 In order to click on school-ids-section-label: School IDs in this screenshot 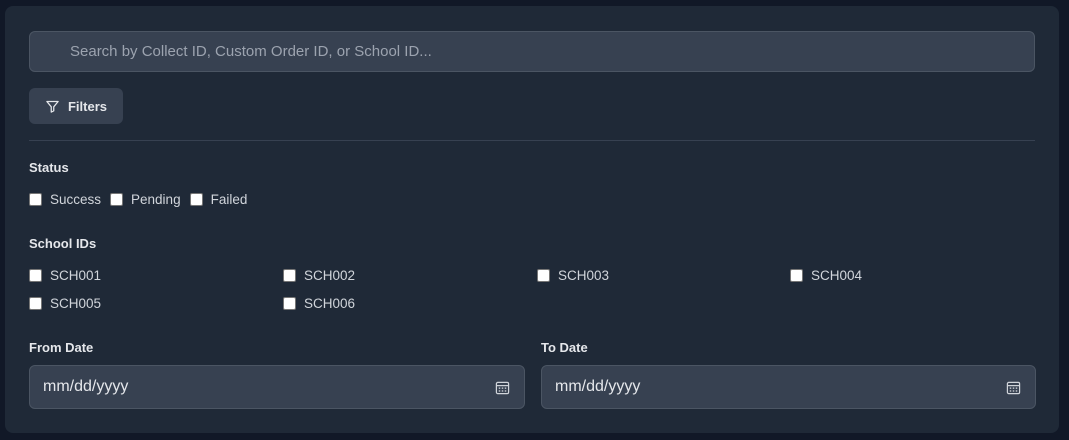, I will do `click(63, 243)`.